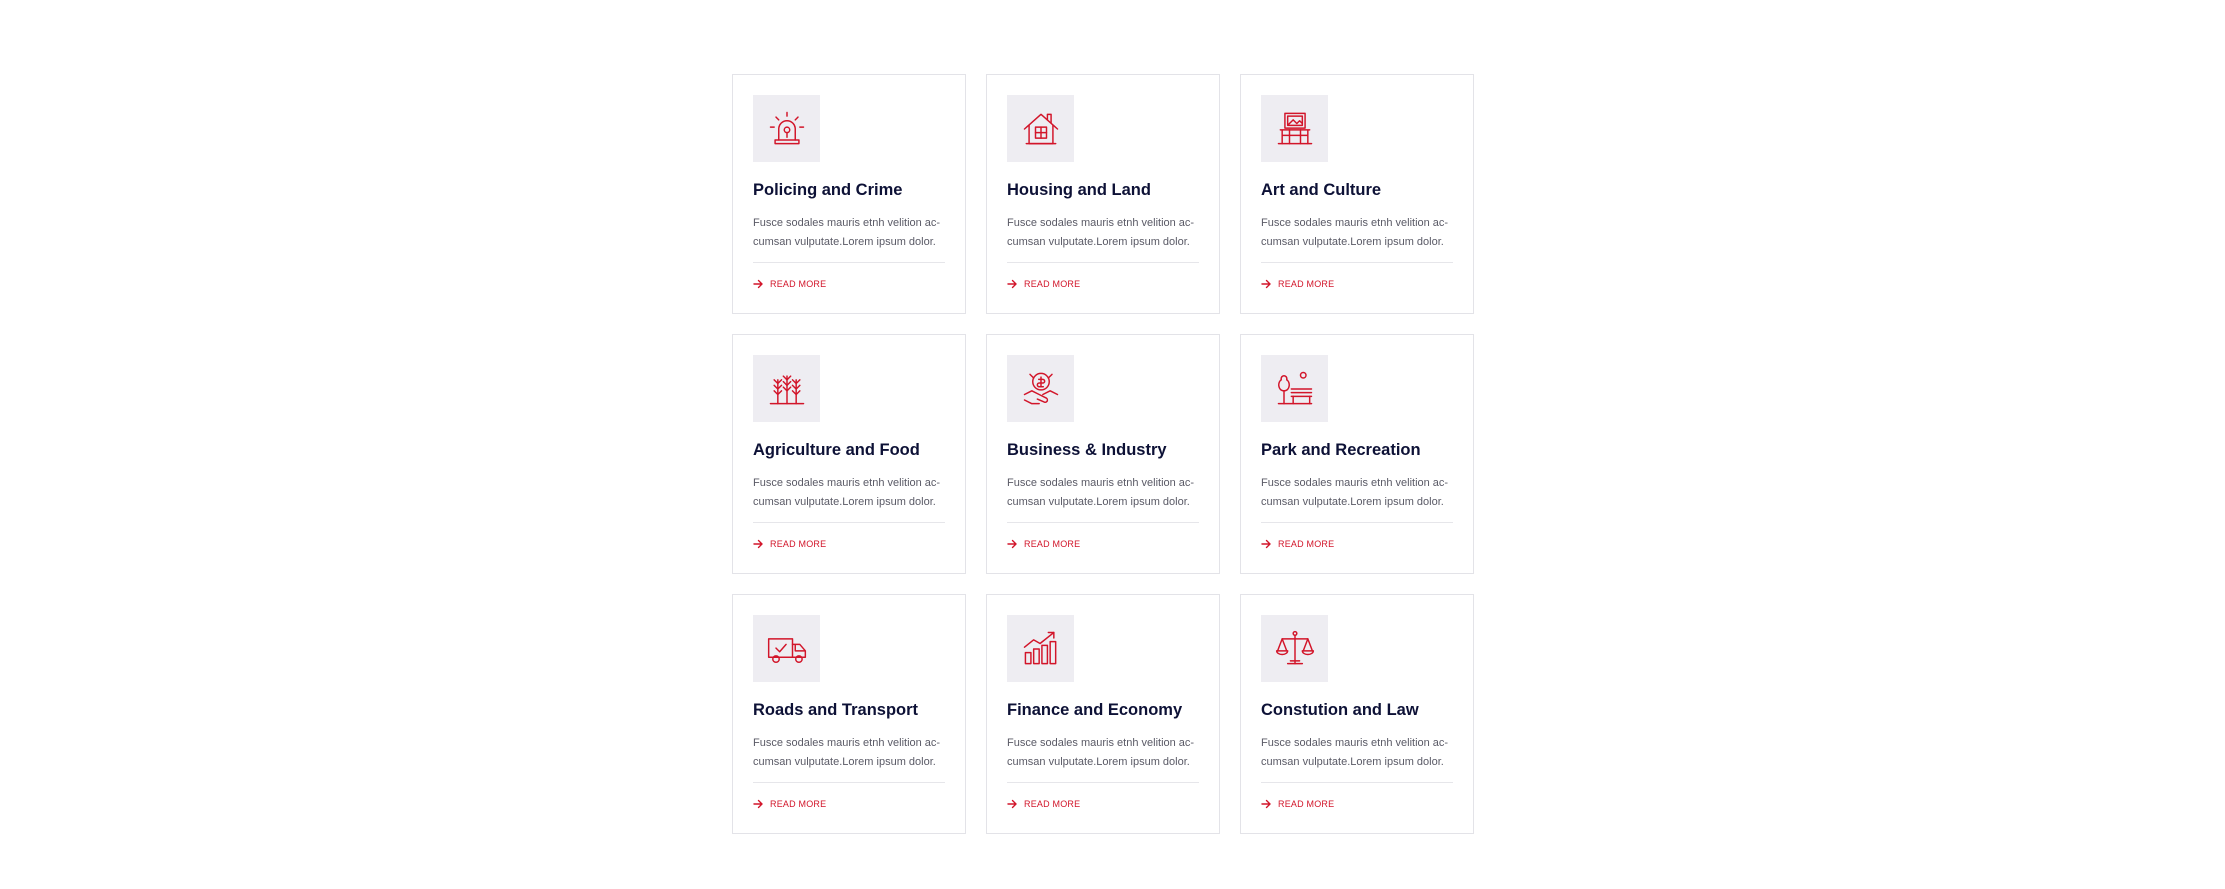 The height and width of the screenshot is (889, 2225). What do you see at coordinates (828, 190) in the screenshot?
I see `card-title: Policing and Crime` at bounding box center [828, 190].